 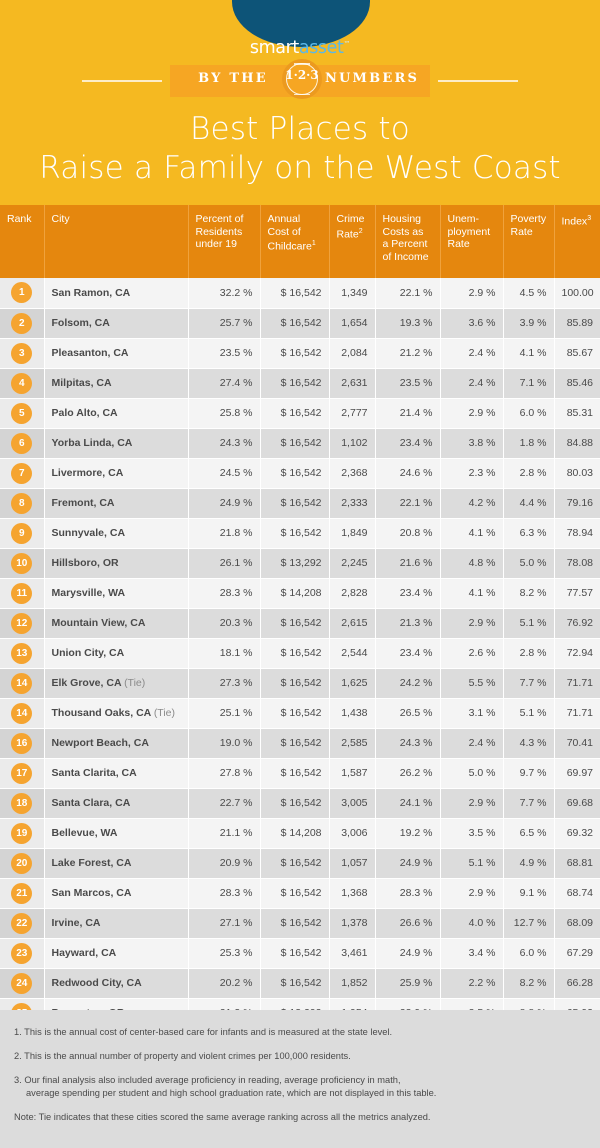 What do you see at coordinates (577, 983) in the screenshot?
I see `index-cell: 66.28` at bounding box center [577, 983].